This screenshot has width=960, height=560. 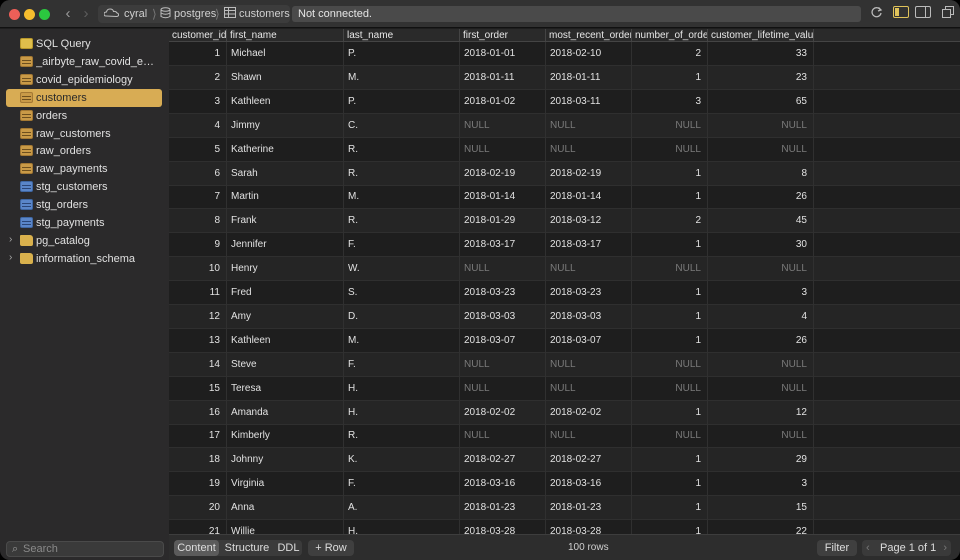 I want to click on cell-most-recent-order: 2018-03-16, so click(x=589, y=484).